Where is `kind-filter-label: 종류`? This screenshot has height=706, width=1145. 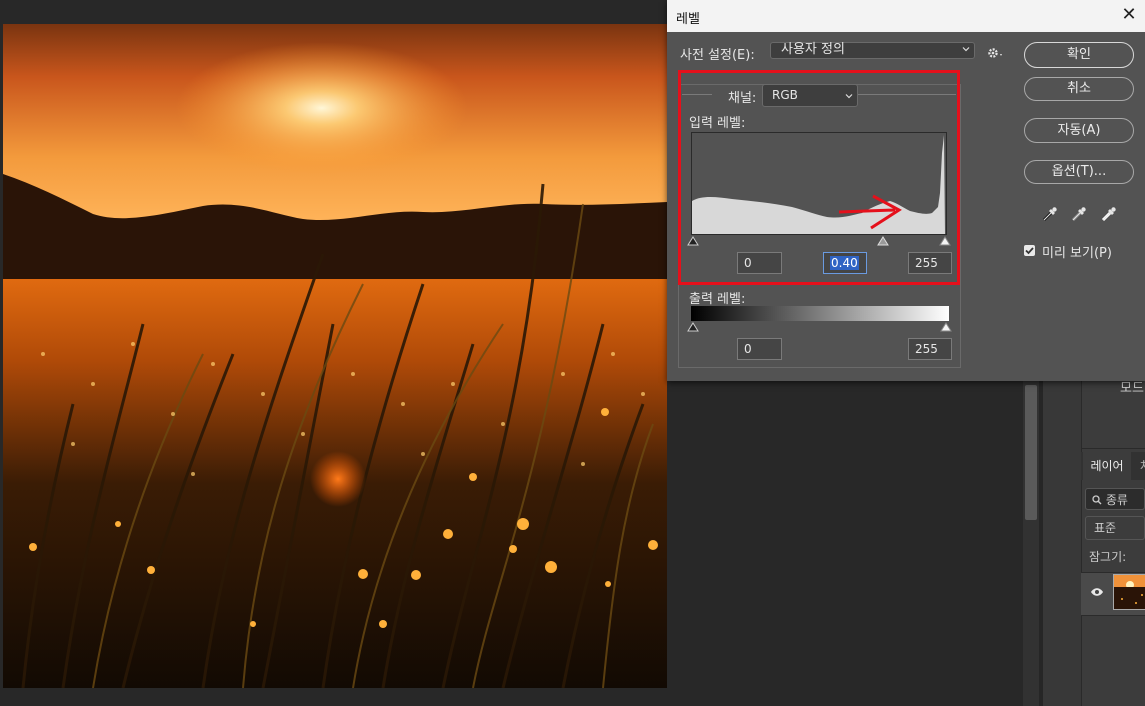
kind-filter-label: 종류 is located at coordinates (1116, 500).